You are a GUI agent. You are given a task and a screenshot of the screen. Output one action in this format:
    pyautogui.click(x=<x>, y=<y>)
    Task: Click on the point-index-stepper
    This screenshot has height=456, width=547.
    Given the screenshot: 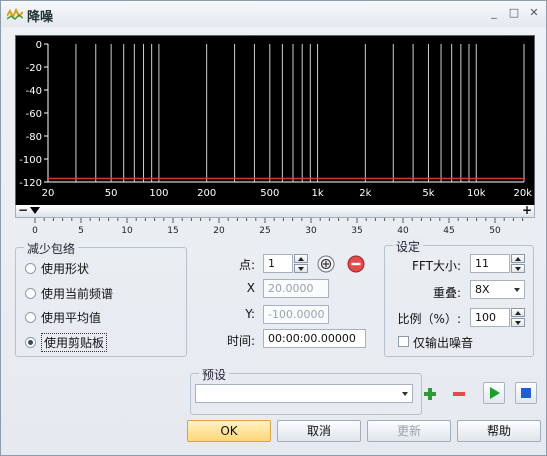 What is the action you would take?
    pyautogui.click(x=301, y=263)
    